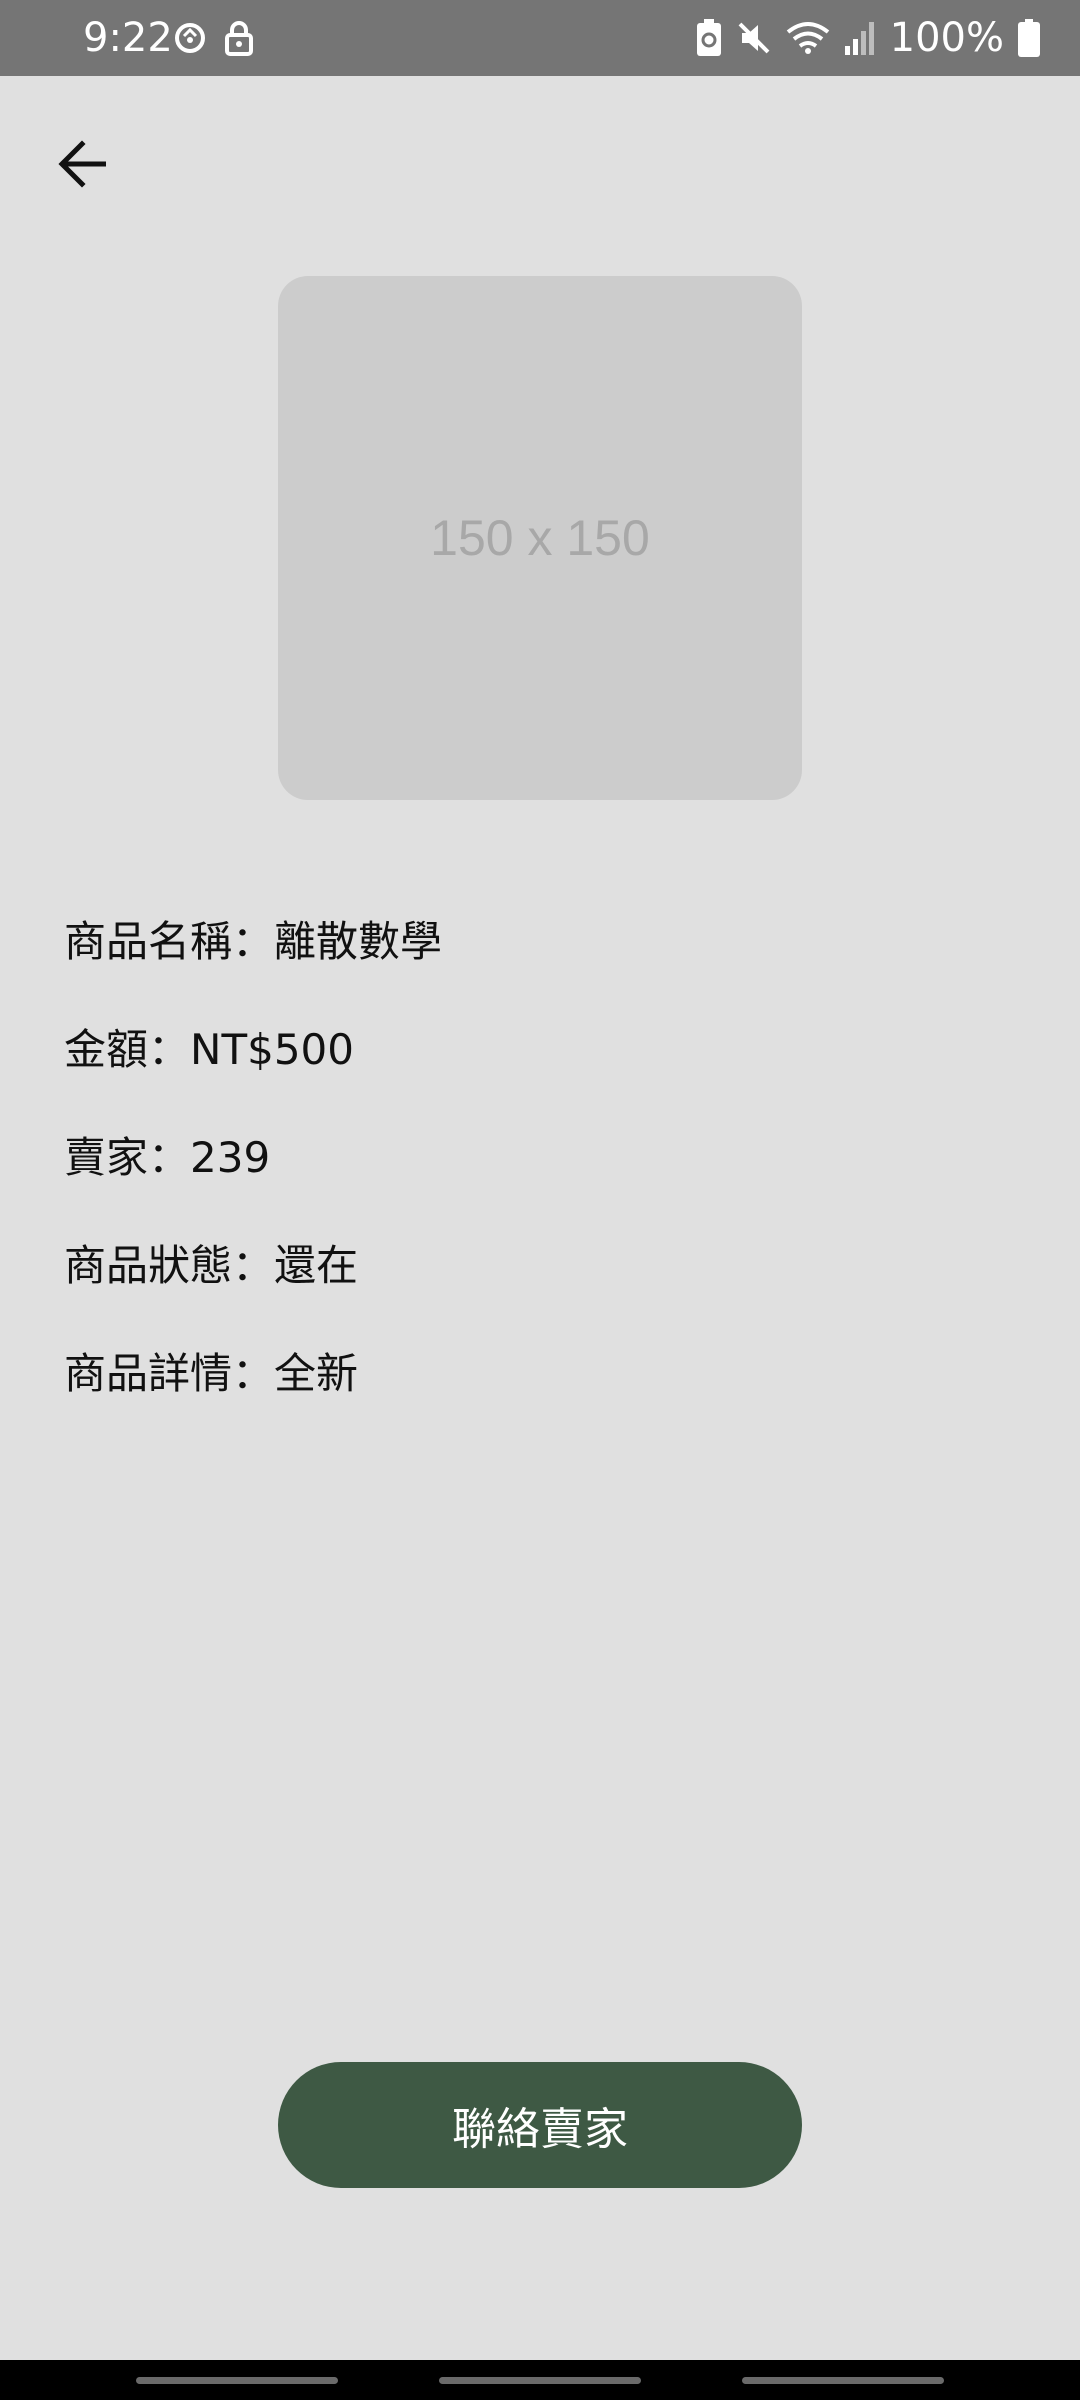 The width and height of the screenshot is (1080, 2400). What do you see at coordinates (106, 1157) in the screenshot?
I see `seller-label: 賣家` at bounding box center [106, 1157].